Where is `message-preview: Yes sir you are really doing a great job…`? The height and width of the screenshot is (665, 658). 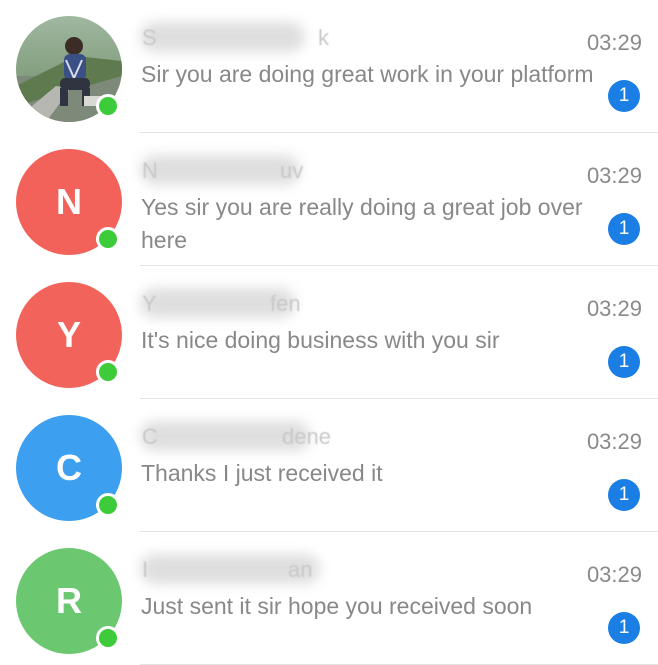 message-preview: Yes sir you are really doing a great job… is located at coordinates (362, 223).